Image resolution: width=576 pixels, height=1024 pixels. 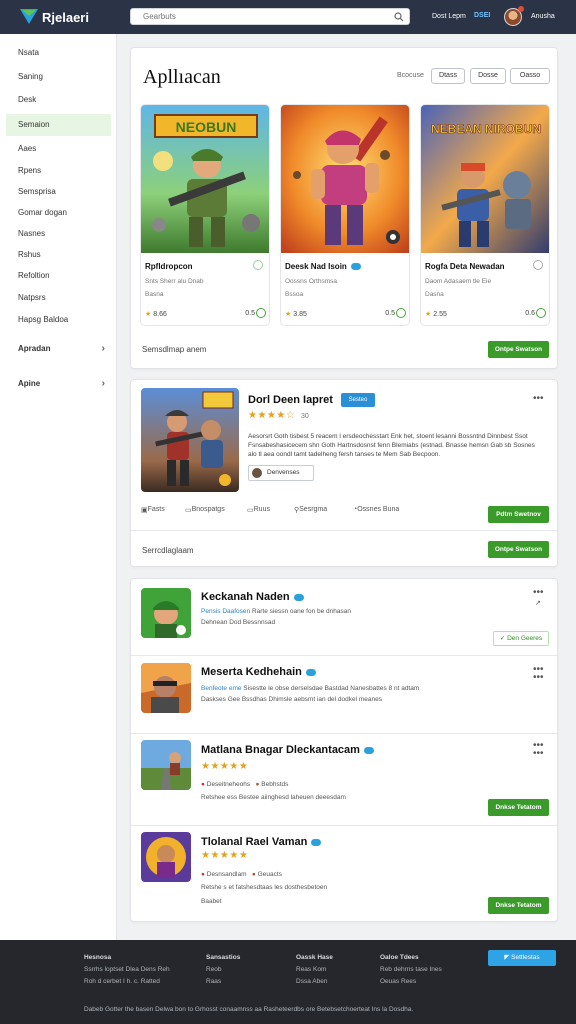 I want to click on top-badge: DSEI, so click(x=482, y=15).